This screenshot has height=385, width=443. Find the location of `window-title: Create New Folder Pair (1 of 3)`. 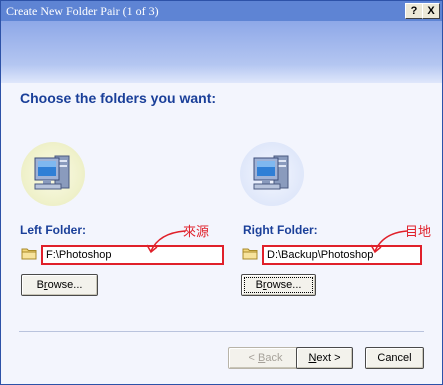

window-title: Create New Folder Pair (1 of 3) is located at coordinates (82, 11).